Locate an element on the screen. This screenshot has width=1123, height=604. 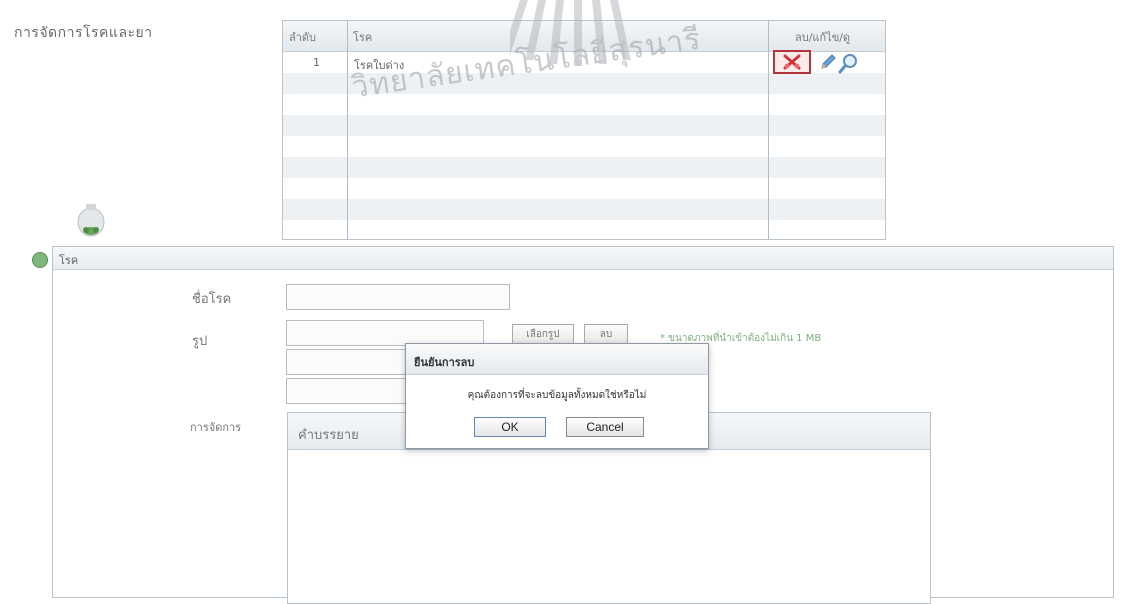
delete-icon is located at coordinates (792, 62).